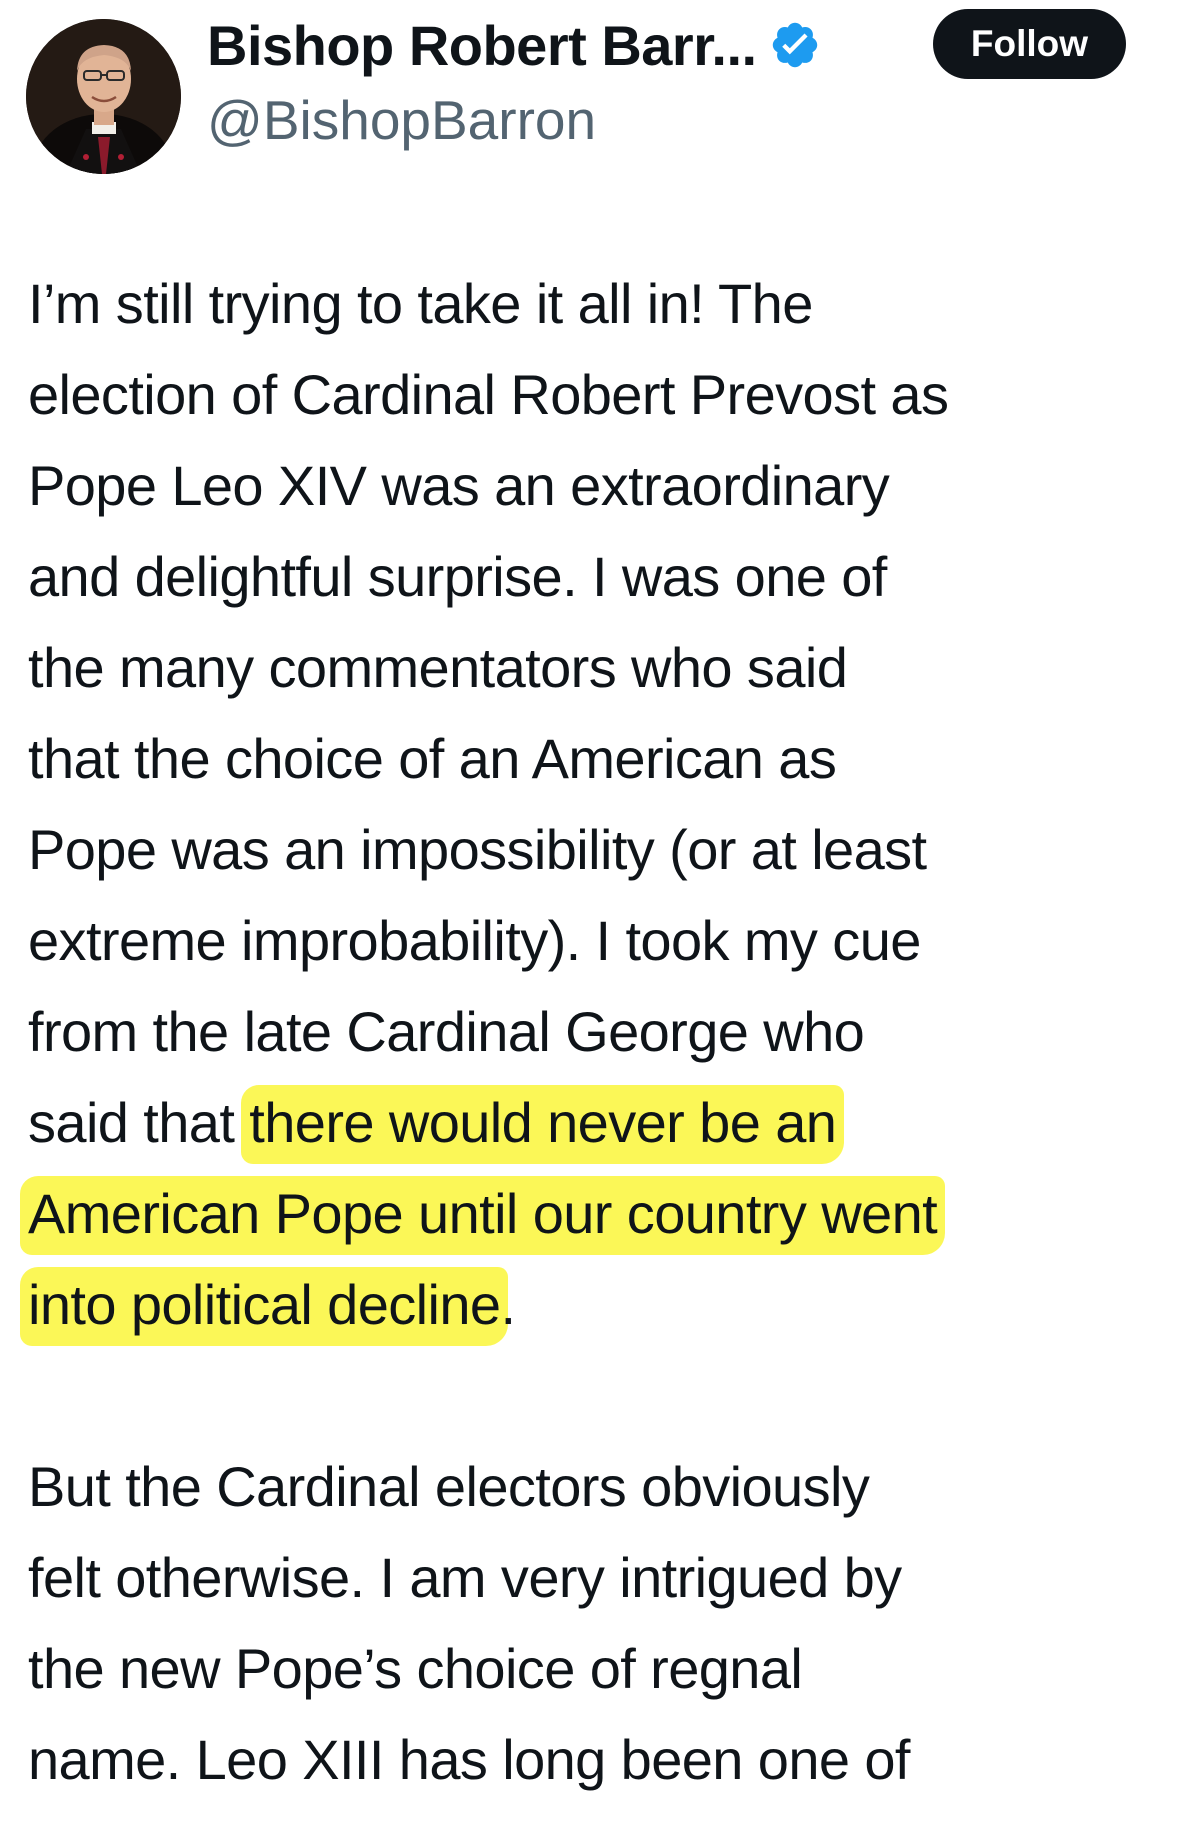  What do you see at coordinates (432, 758) in the screenshot?
I see `tweet-line: that the choice of an American as` at bounding box center [432, 758].